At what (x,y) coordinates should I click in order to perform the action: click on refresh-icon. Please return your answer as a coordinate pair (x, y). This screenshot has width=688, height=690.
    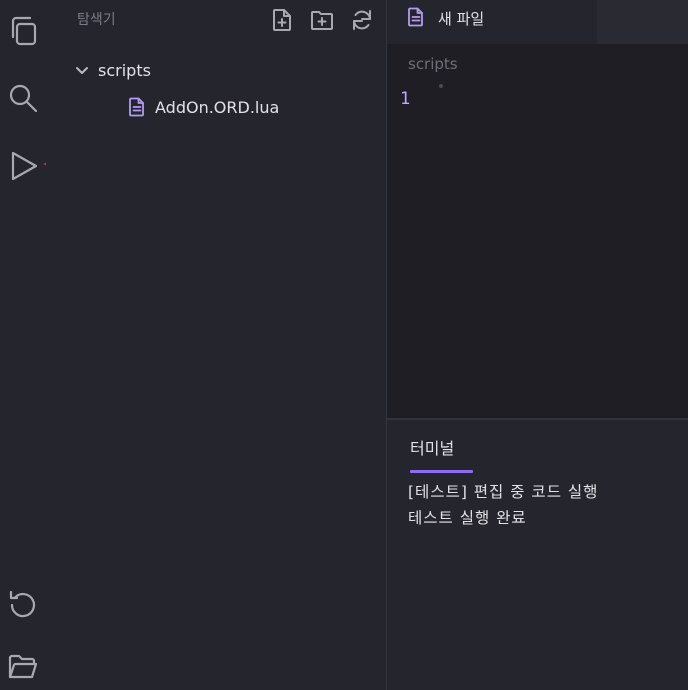
    Looking at the image, I should click on (362, 20).